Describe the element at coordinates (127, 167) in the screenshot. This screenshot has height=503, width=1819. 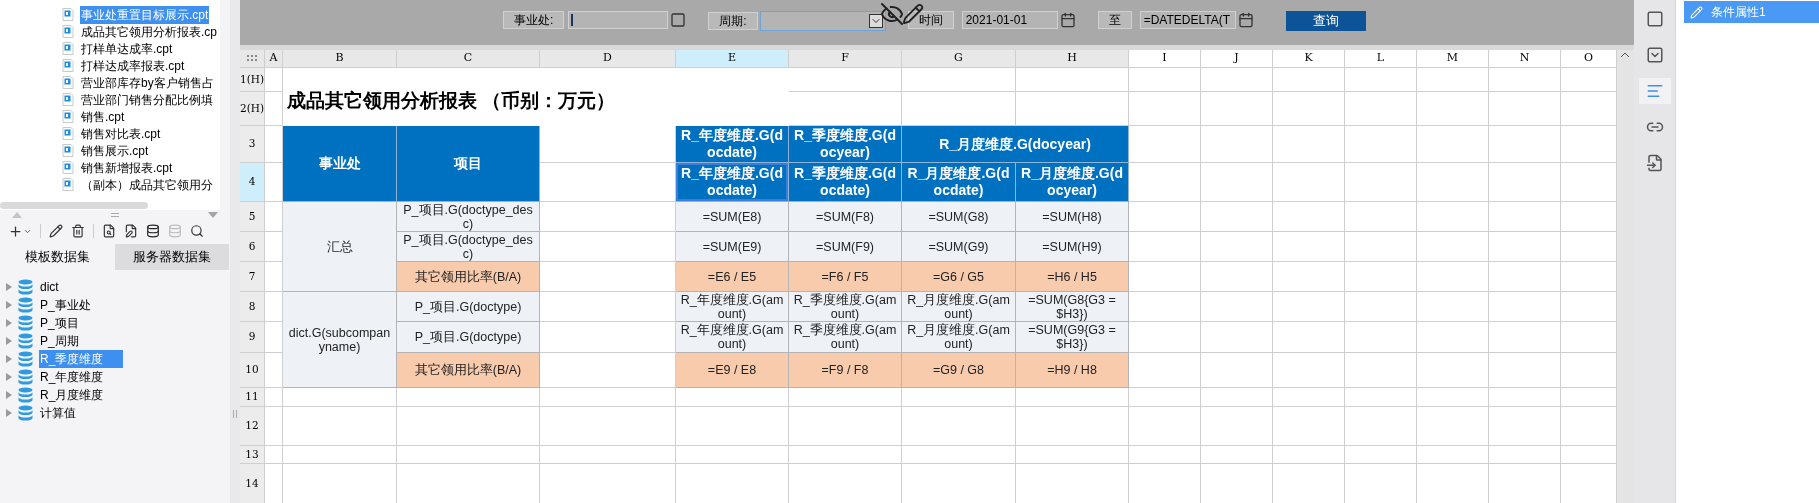
I see `file-tree-item: 销售新增报表.cpt` at that location.